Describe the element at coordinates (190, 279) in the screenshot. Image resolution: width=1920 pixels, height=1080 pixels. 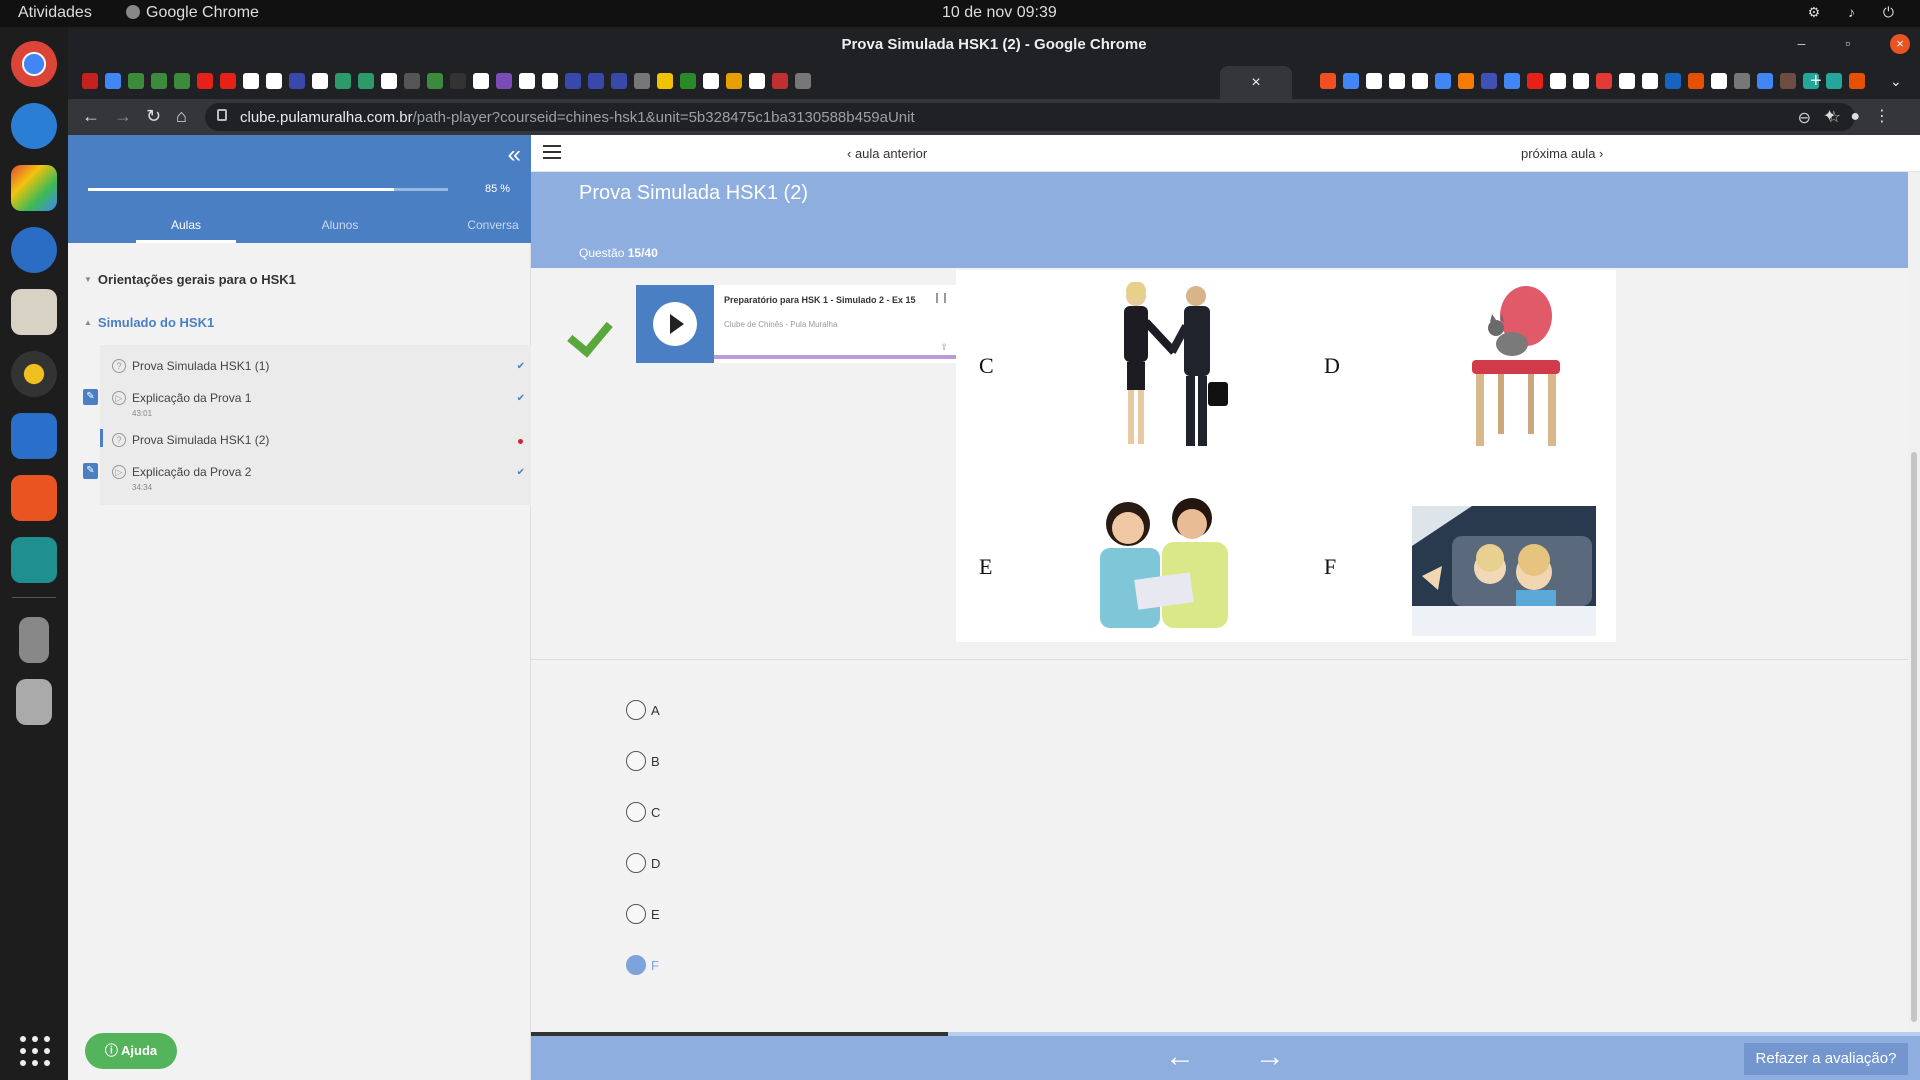
I see `section-orientacoes: ▼ Orientações gerais para o HSK1` at that location.